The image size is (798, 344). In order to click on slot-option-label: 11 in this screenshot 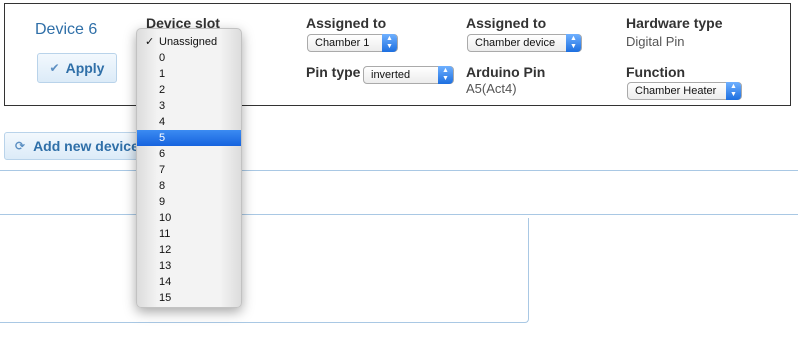, I will do `click(165, 234)`.